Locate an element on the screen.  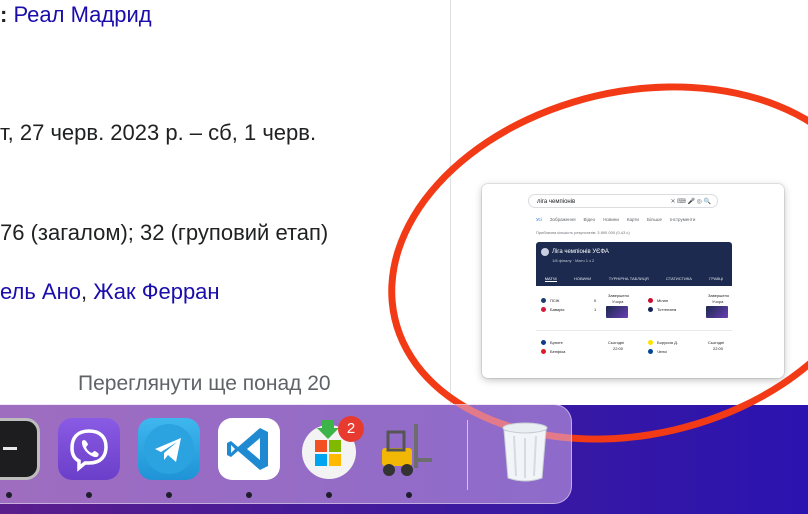
terminal-cursor is located at coordinates (10, 448).